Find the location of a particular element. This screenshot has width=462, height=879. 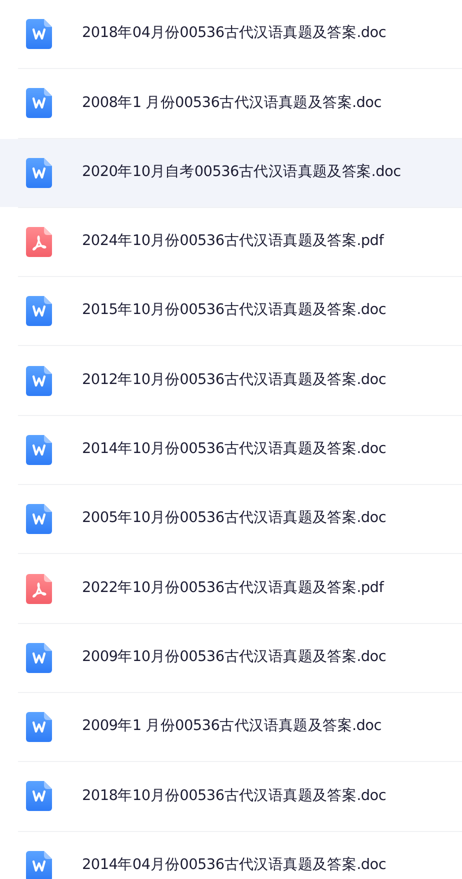

file-name: 2018年10月份00536古代汉语真题及答案.doc is located at coordinates (234, 796).